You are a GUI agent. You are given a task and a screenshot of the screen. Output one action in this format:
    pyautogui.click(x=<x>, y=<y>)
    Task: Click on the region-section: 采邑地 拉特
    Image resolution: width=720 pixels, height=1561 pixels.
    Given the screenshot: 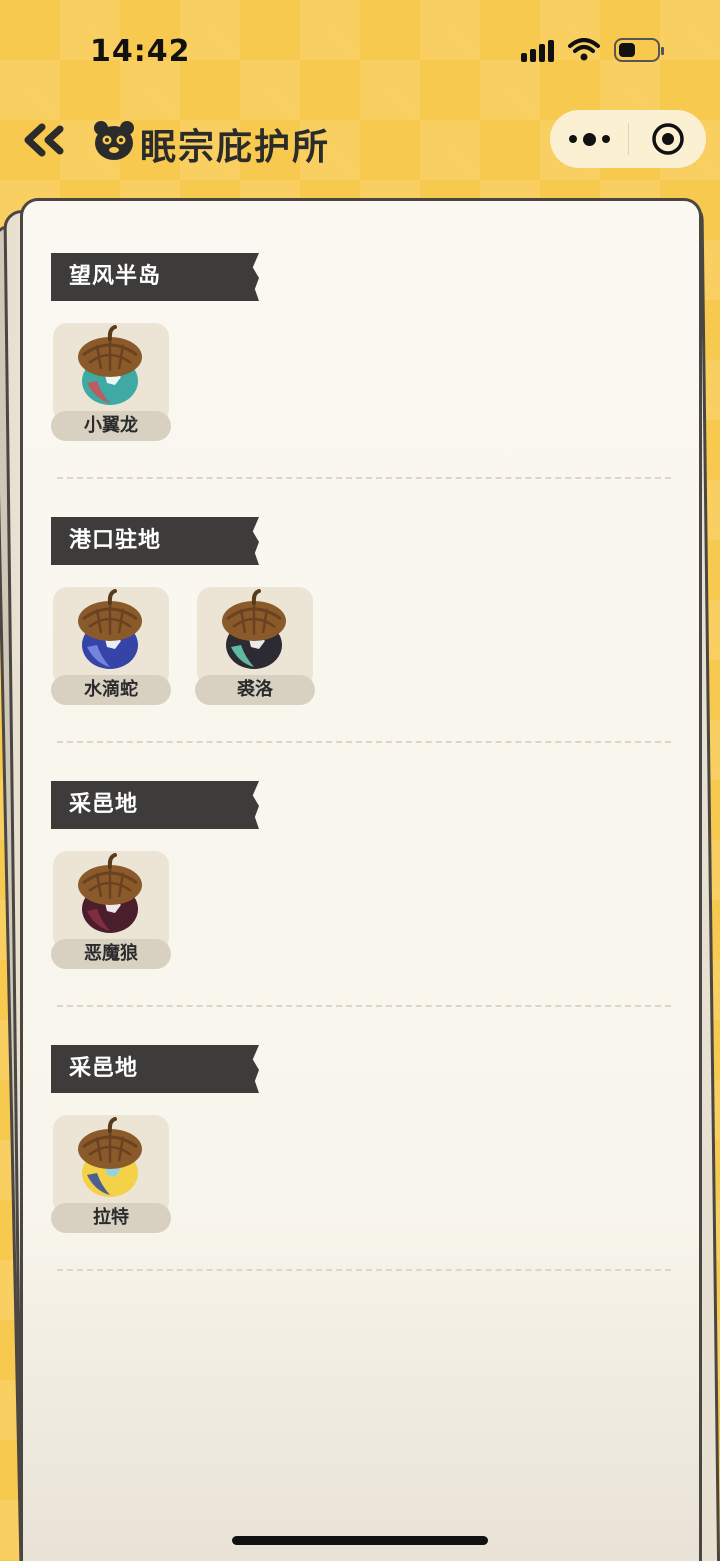 What is the action you would take?
    pyautogui.click(x=361, y=1160)
    